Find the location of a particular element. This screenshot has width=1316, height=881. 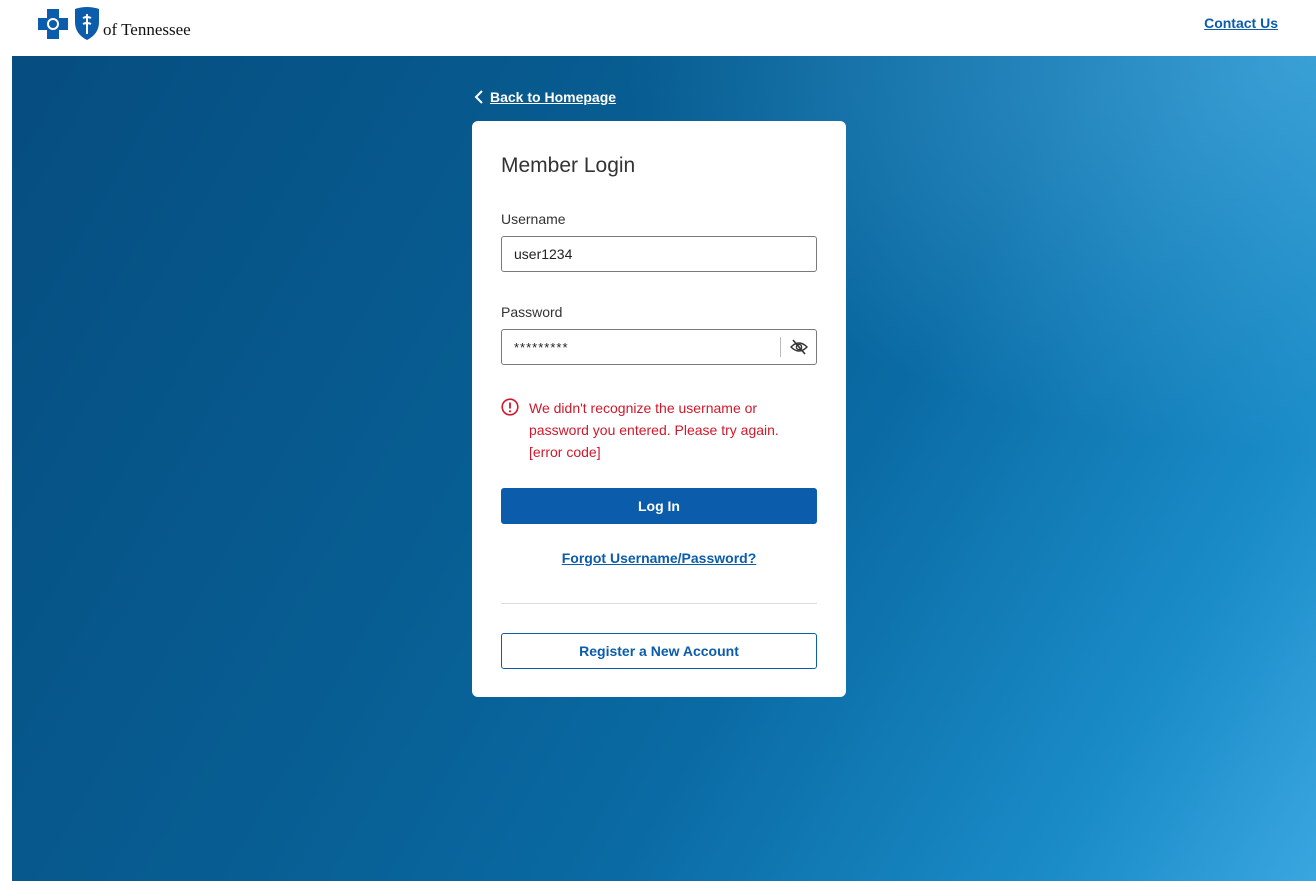

password-field: ********* is located at coordinates (659, 347).